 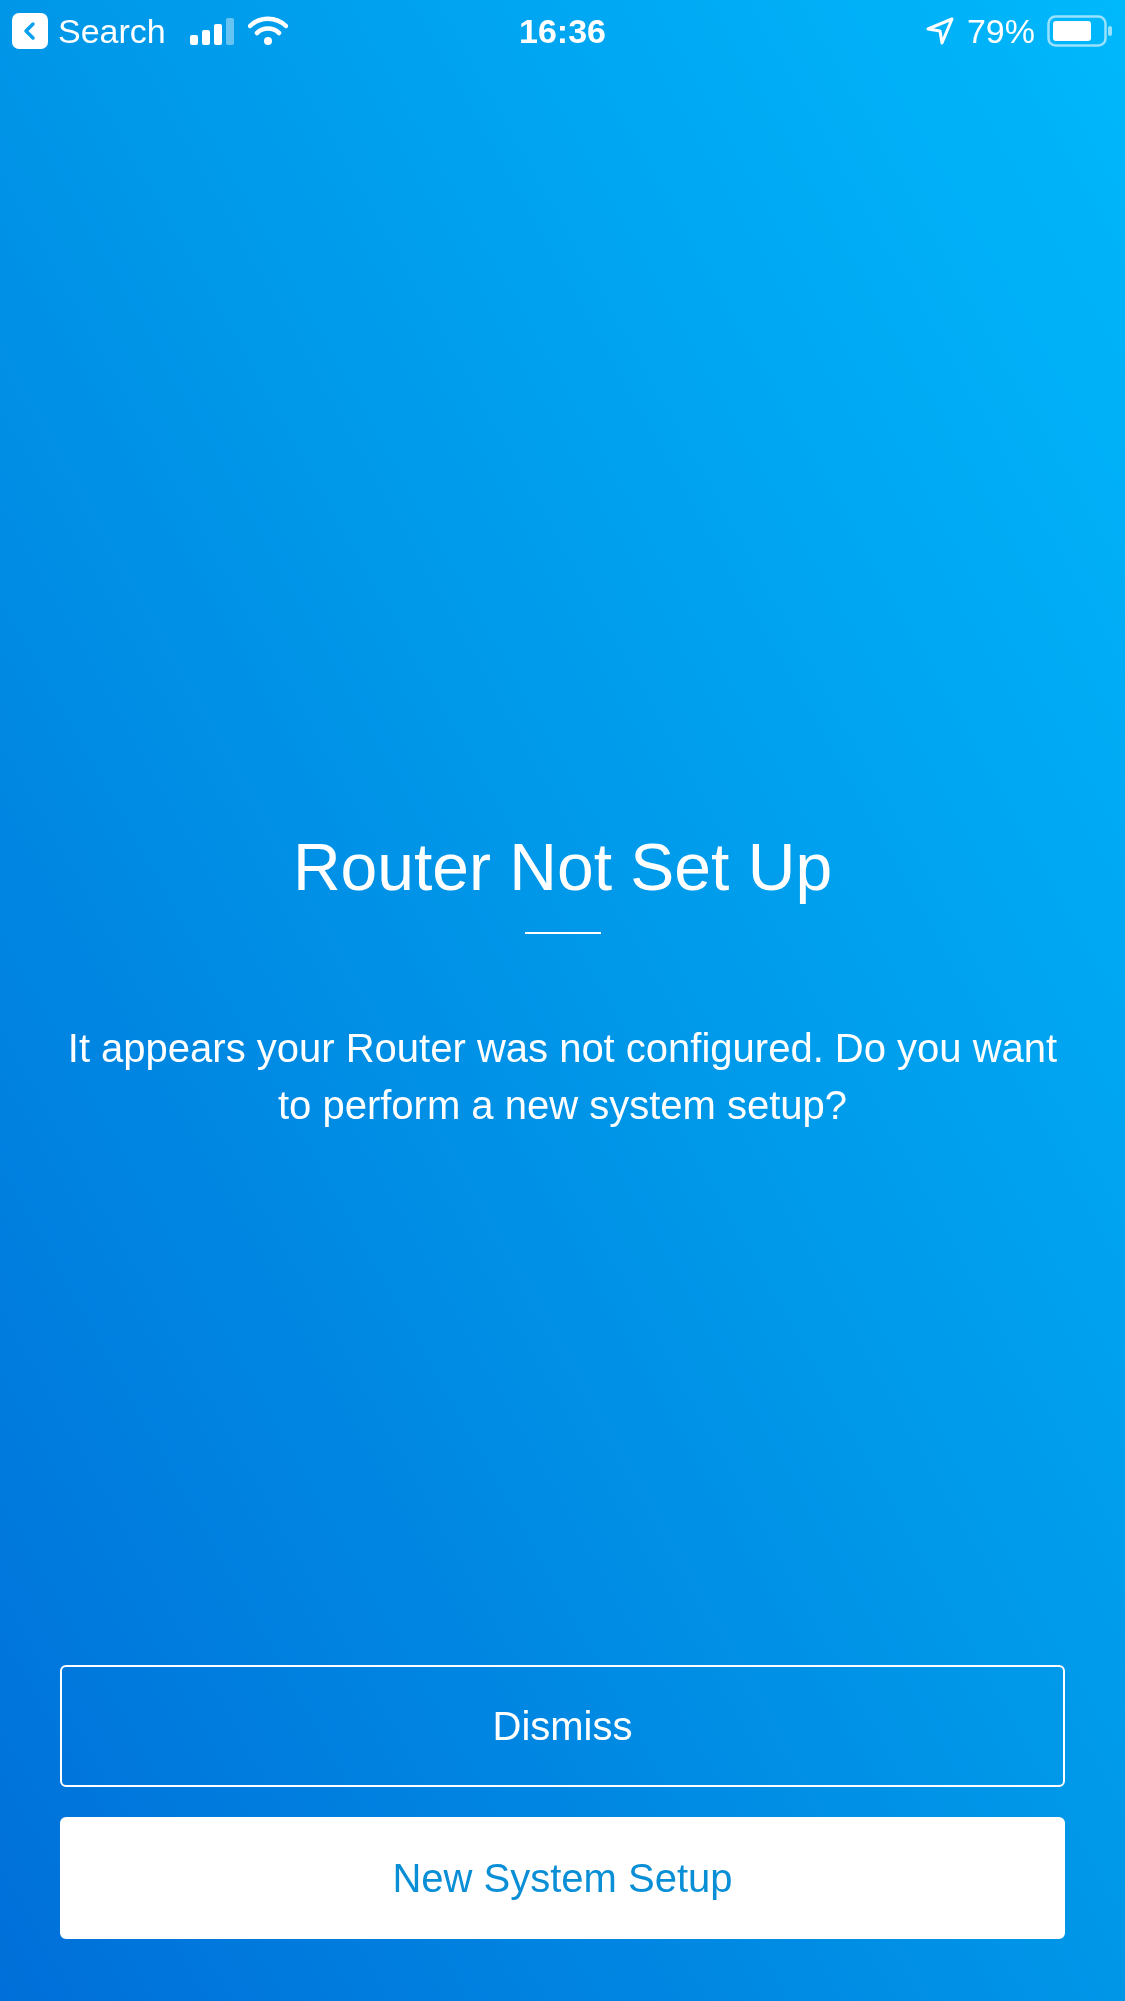 I want to click on battery-icon, so click(x=1080, y=31).